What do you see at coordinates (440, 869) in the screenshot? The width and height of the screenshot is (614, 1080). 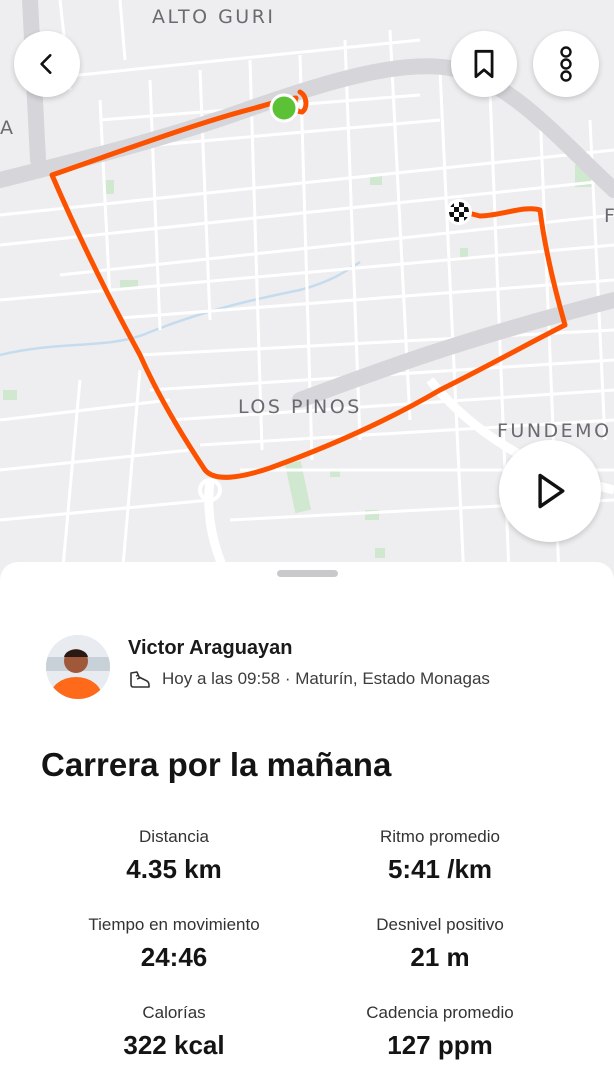 I see `stat-value: 5:41 /km` at bounding box center [440, 869].